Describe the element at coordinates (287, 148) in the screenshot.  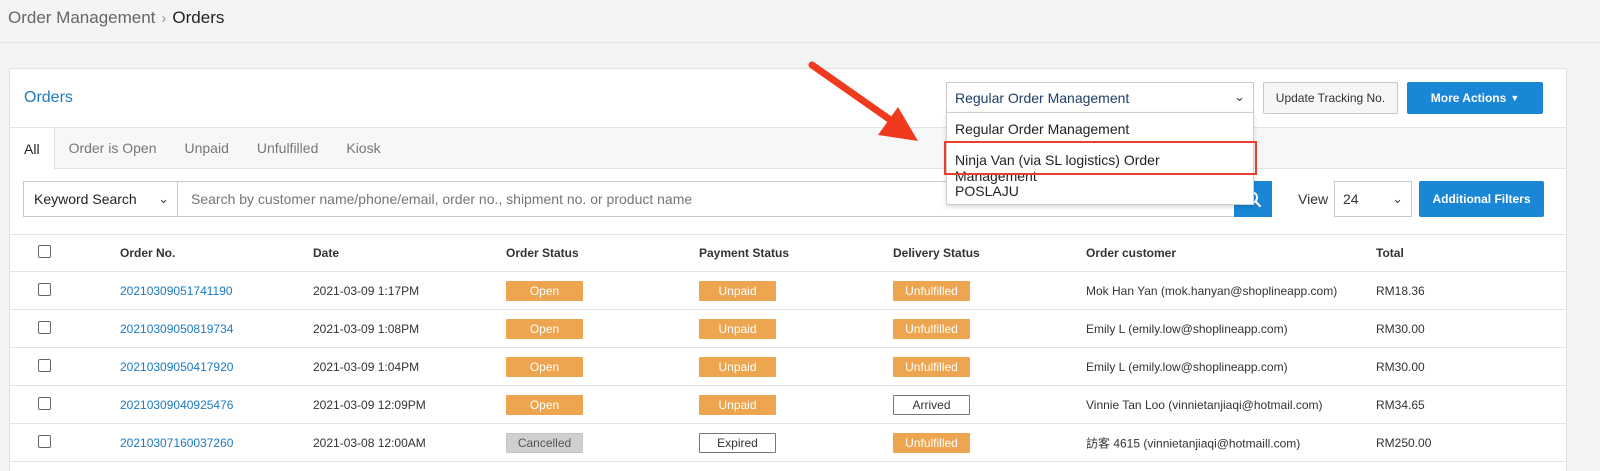
I see `tab-unfulfilled: Unfulfilled` at that location.